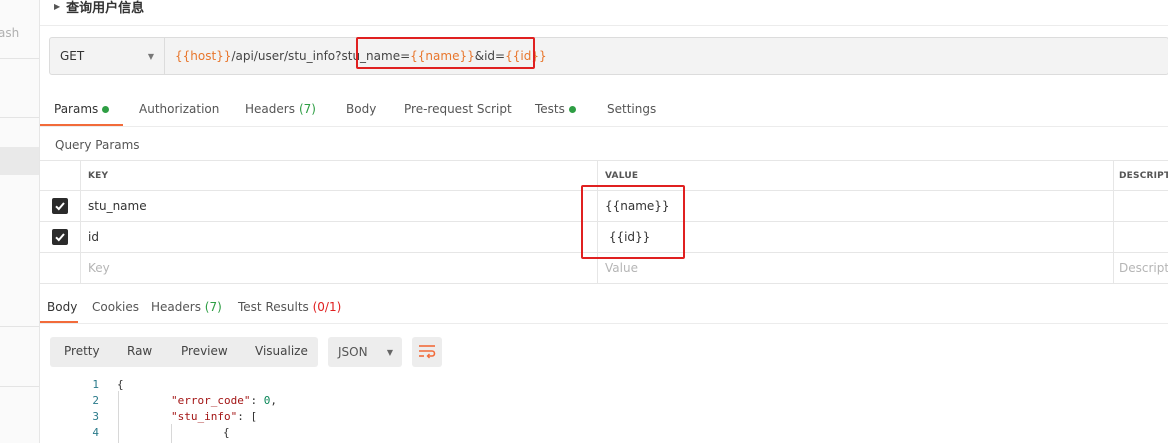 The width and height of the screenshot is (1168, 443). Describe the element at coordinates (97, 145) in the screenshot. I see `query-params-title: Query Params` at that location.